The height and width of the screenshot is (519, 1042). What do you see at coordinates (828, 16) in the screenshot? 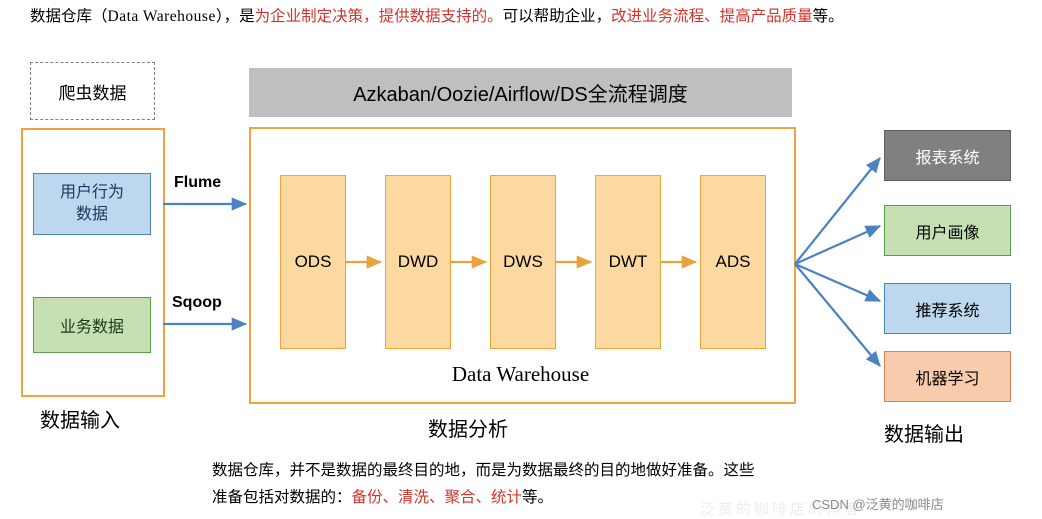
I see `top-caption-seg7: 等。` at bounding box center [828, 16].